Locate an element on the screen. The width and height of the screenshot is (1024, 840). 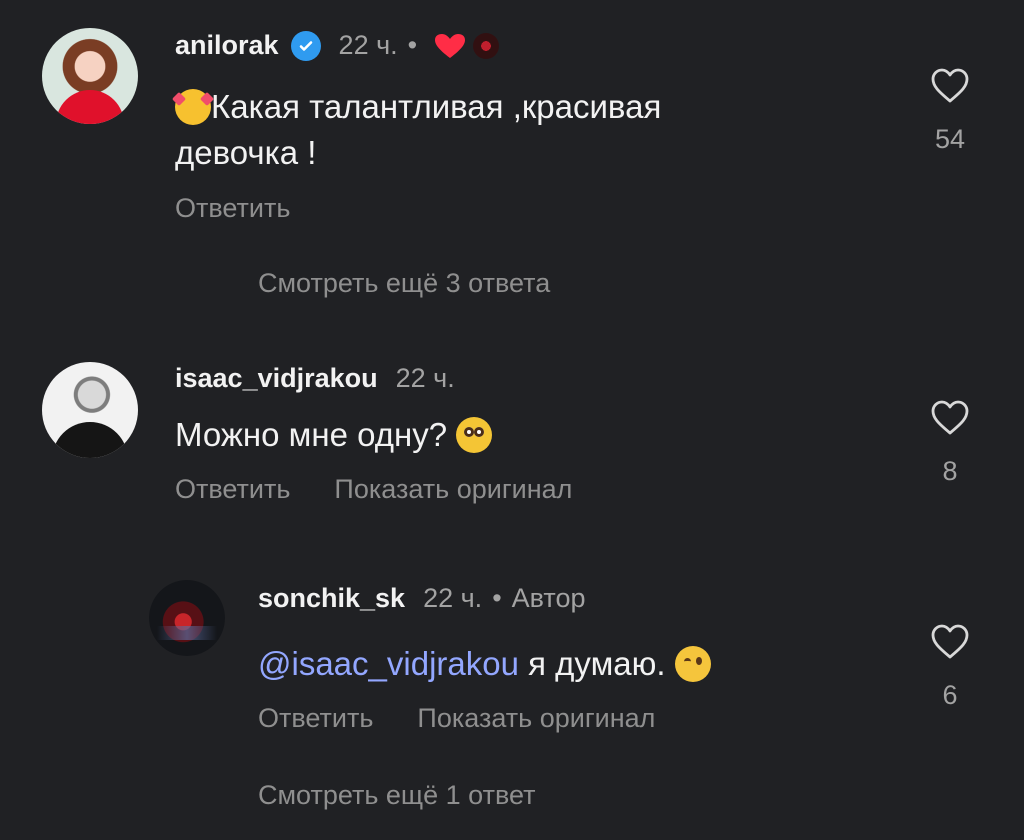
comment-text: Можно мне одну? is located at coordinates (334, 435).